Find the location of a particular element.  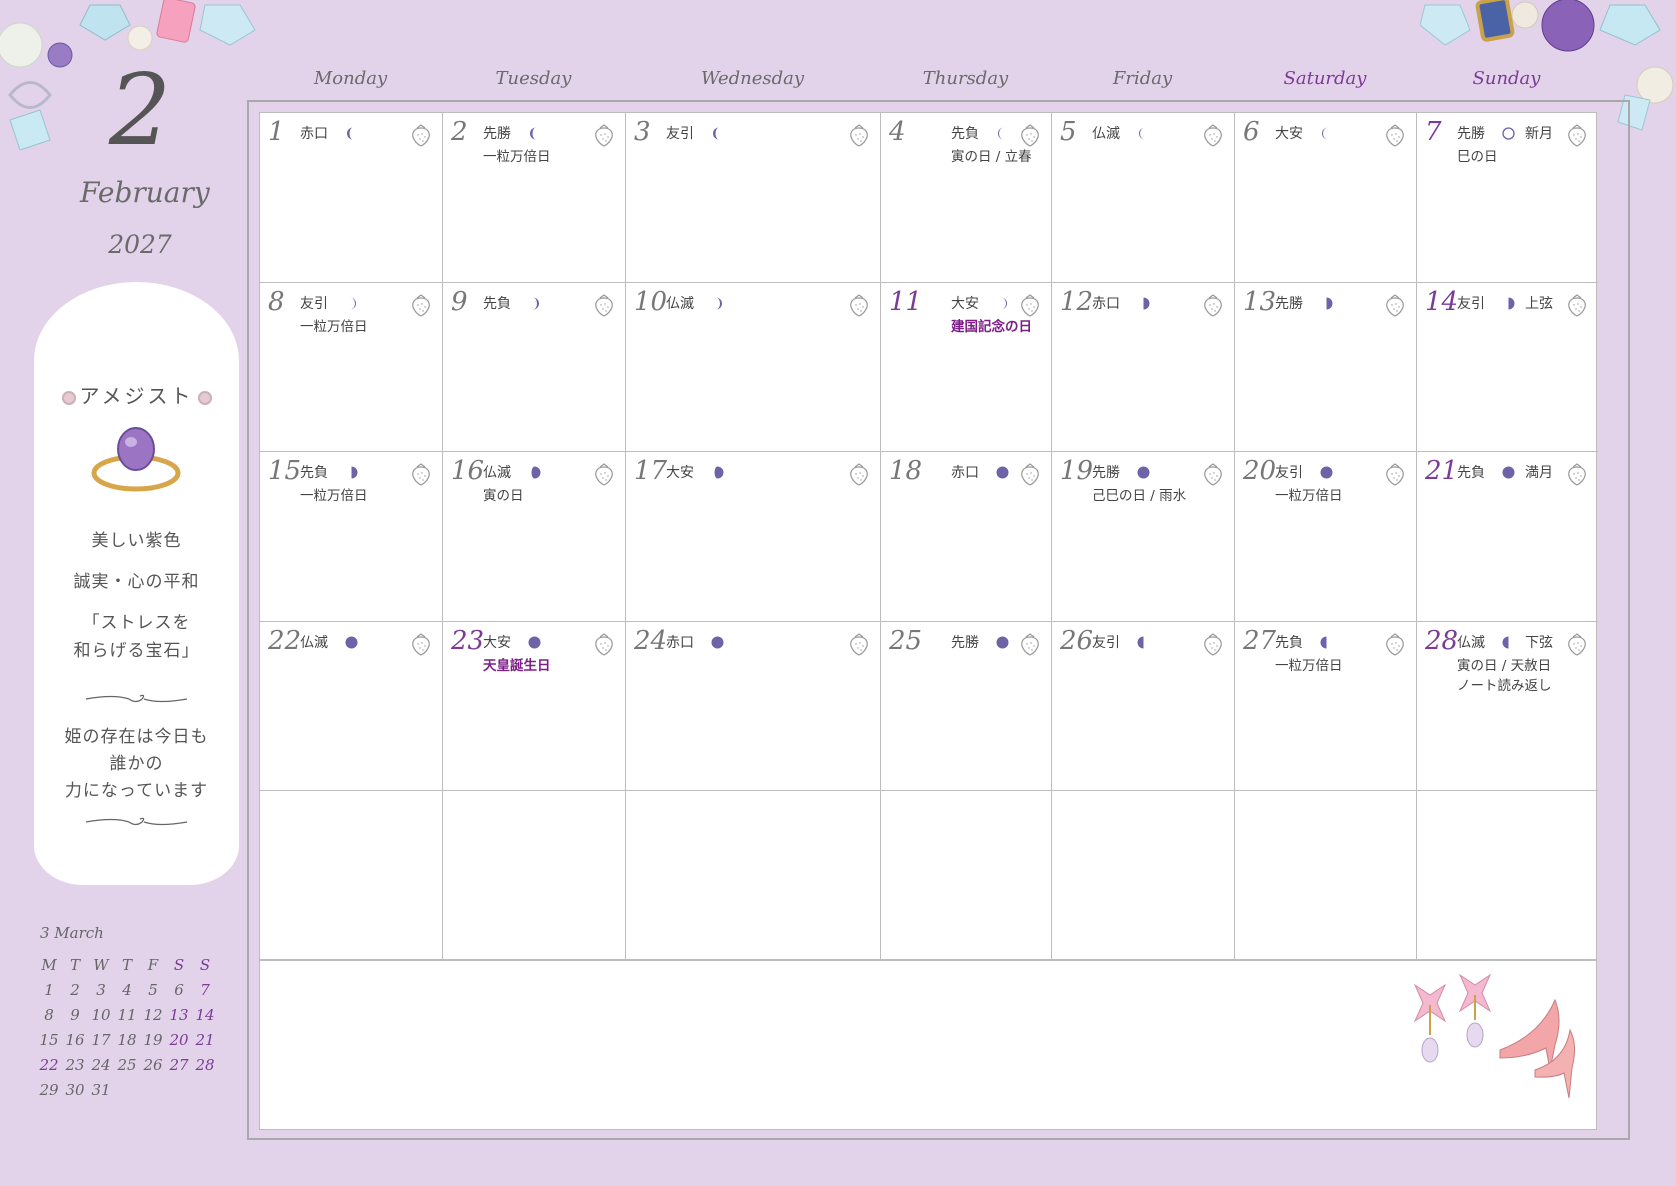

mini-calendar-header: F is located at coordinates (153, 965).